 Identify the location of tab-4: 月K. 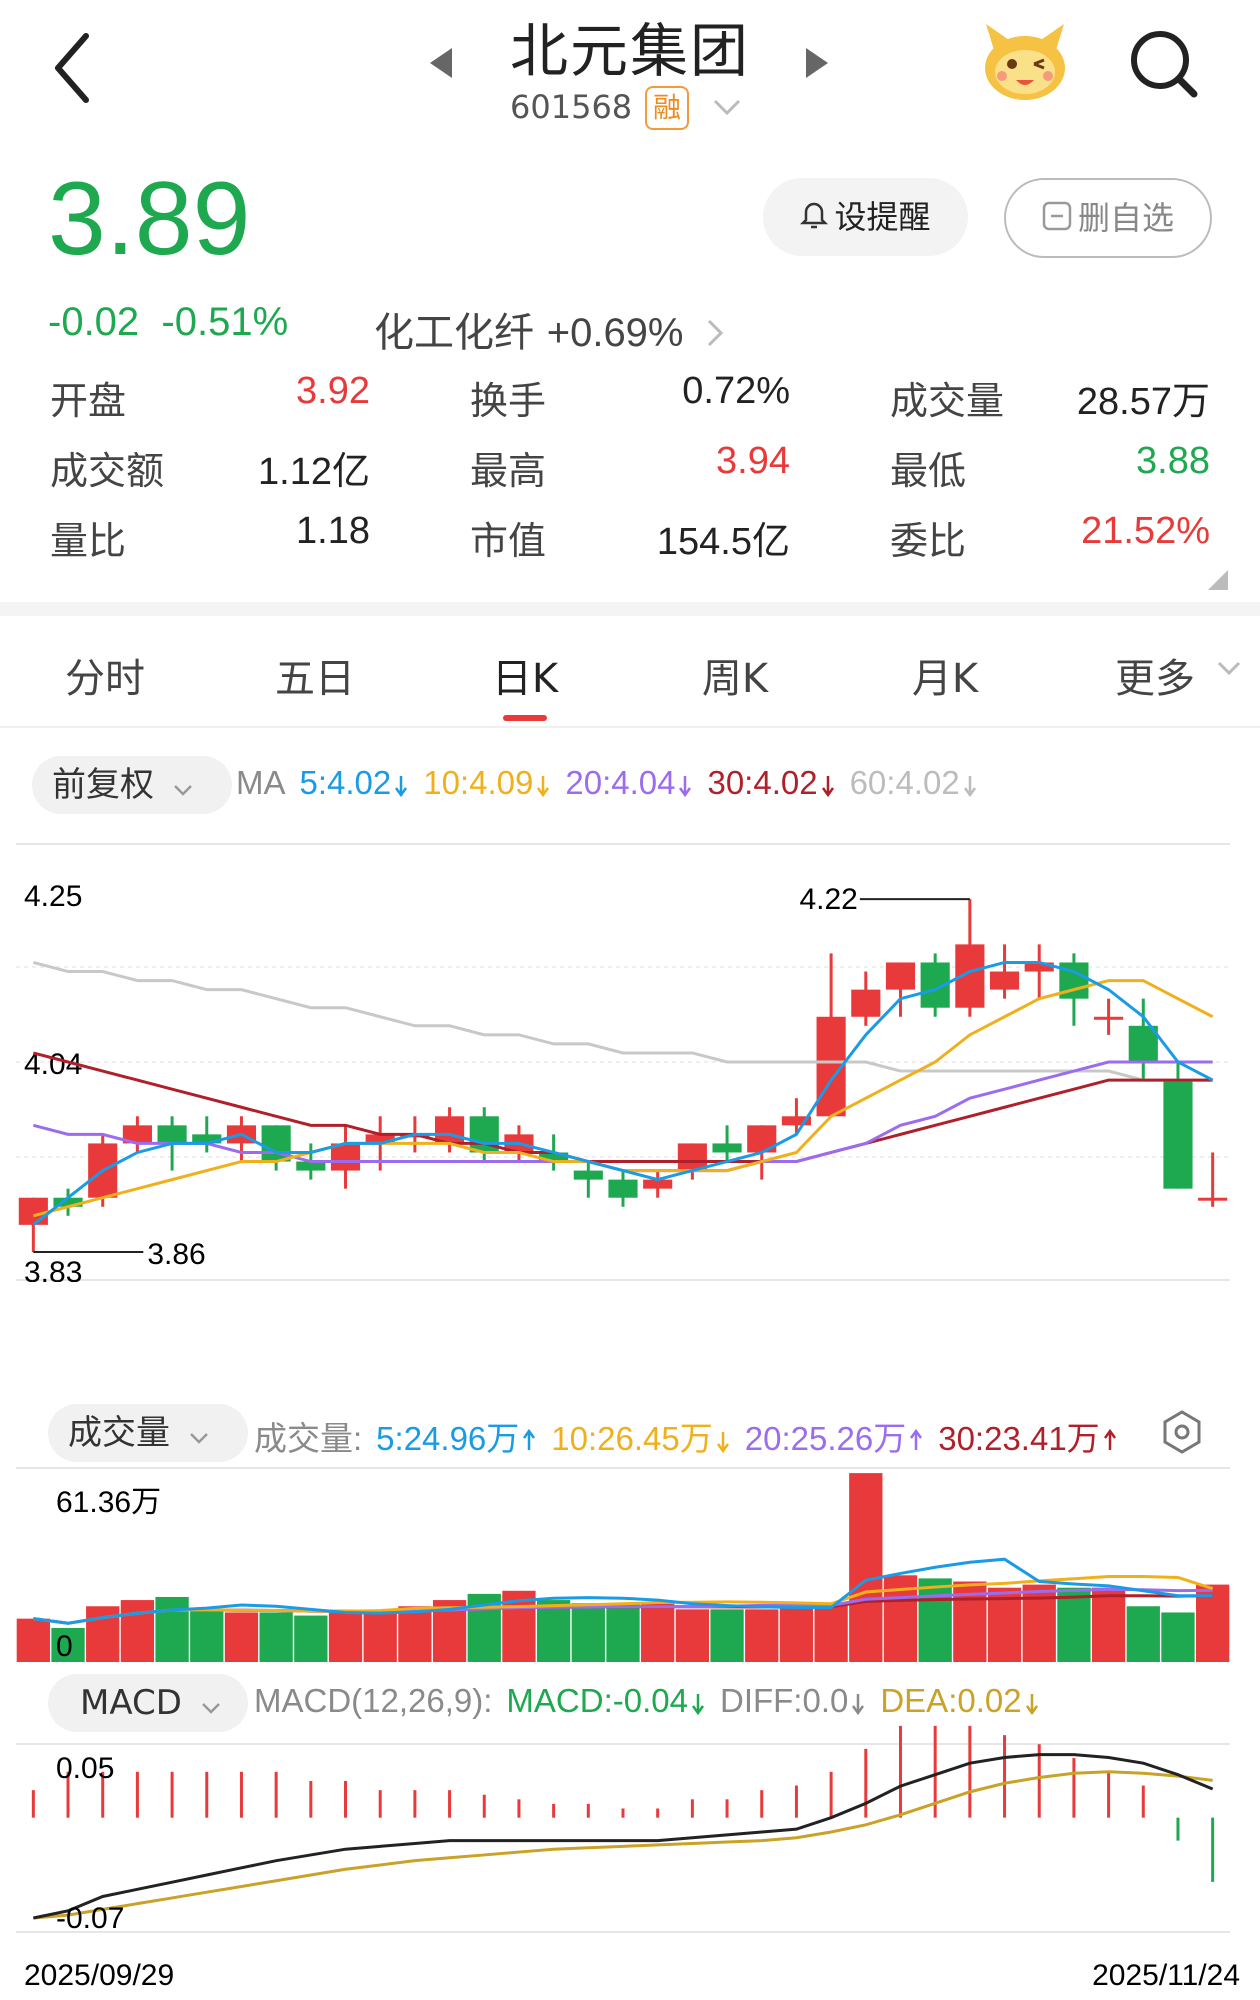
(945, 675).